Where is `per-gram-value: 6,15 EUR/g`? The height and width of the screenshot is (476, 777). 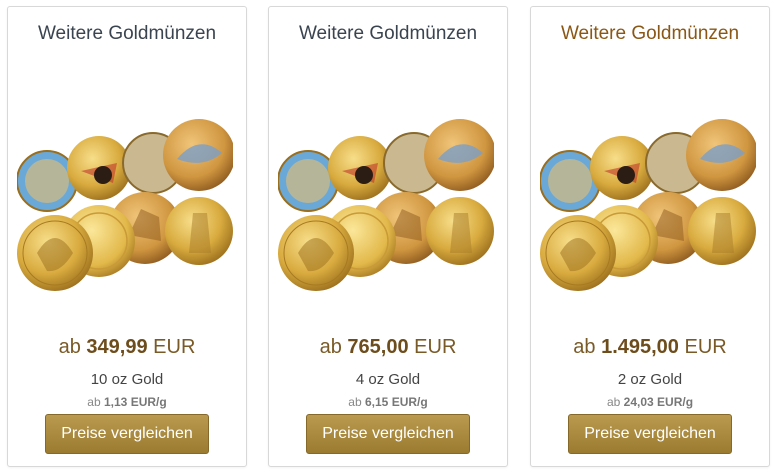 per-gram-value: 6,15 EUR/g is located at coordinates (396, 402).